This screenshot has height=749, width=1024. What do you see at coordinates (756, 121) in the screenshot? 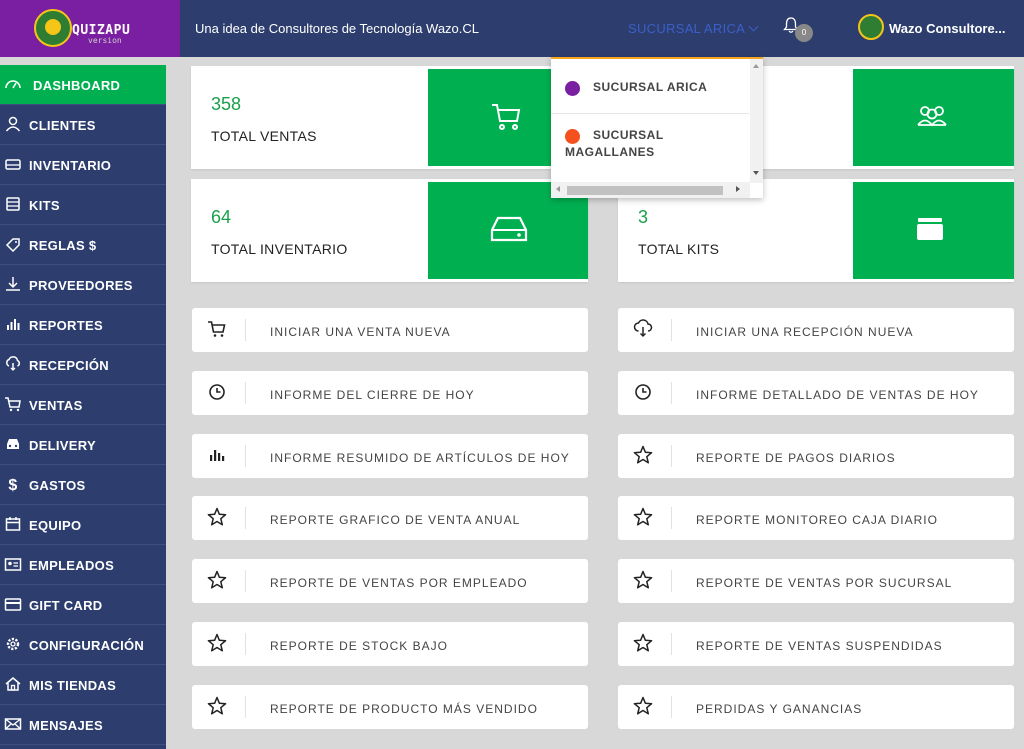
I see `dropdown-vertical-scrollbar` at bounding box center [756, 121].